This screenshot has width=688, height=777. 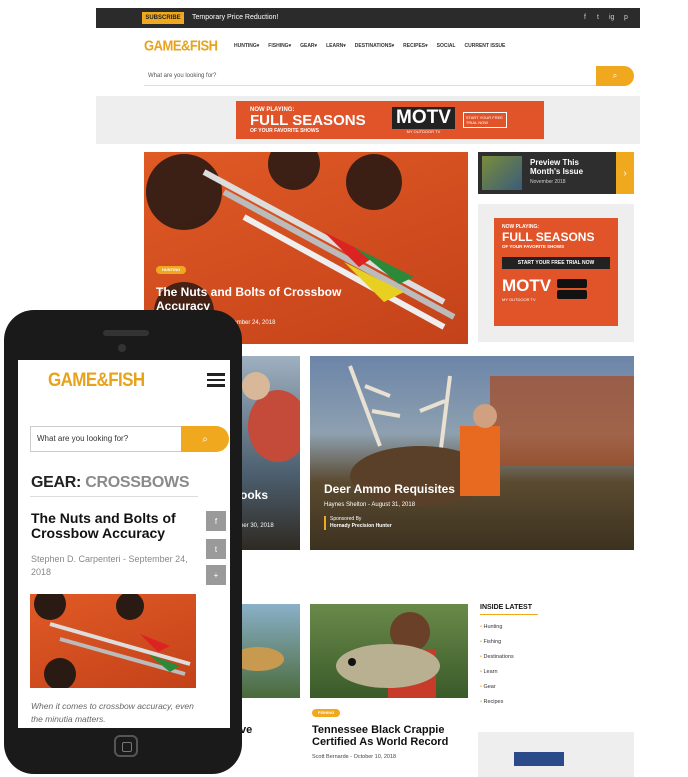 I want to click on promo-link: Temporary Price Reduction!, so click(x=235, y=18).